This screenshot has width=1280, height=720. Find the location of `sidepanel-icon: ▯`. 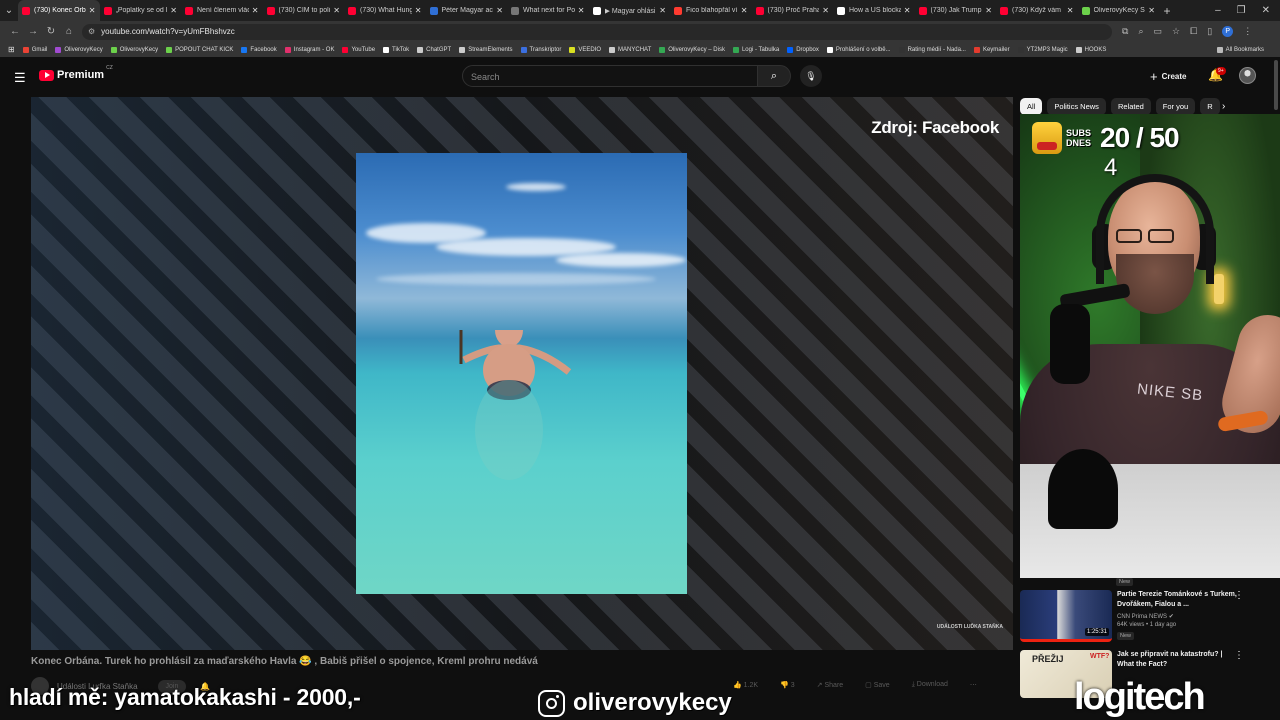

sidepanel-icon: ▯ is located at coordinates (1209, 31).